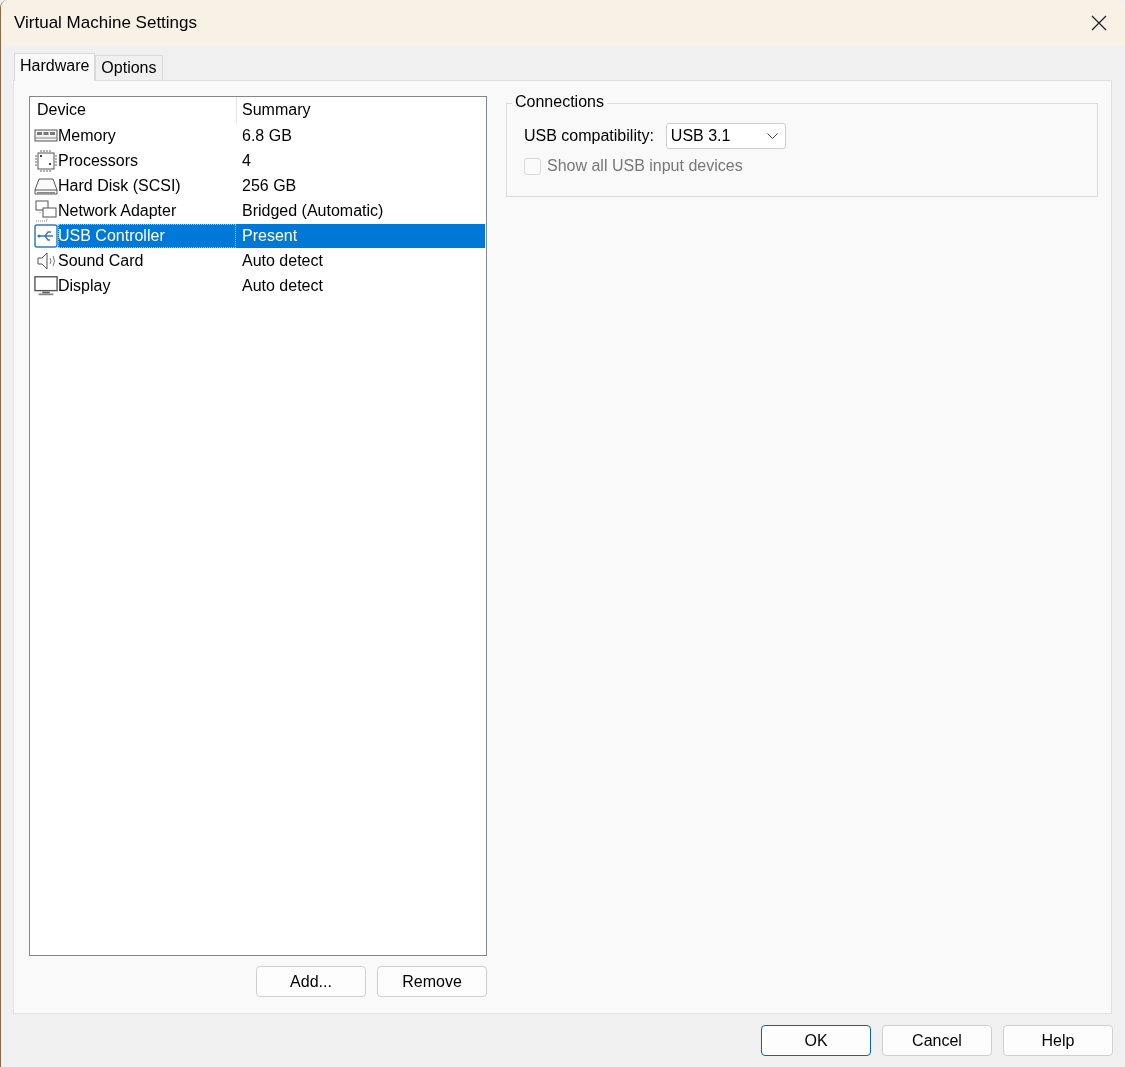 This screenshot has width=1125, height=1067. I want to click on close-icon, so click(1099, 22).